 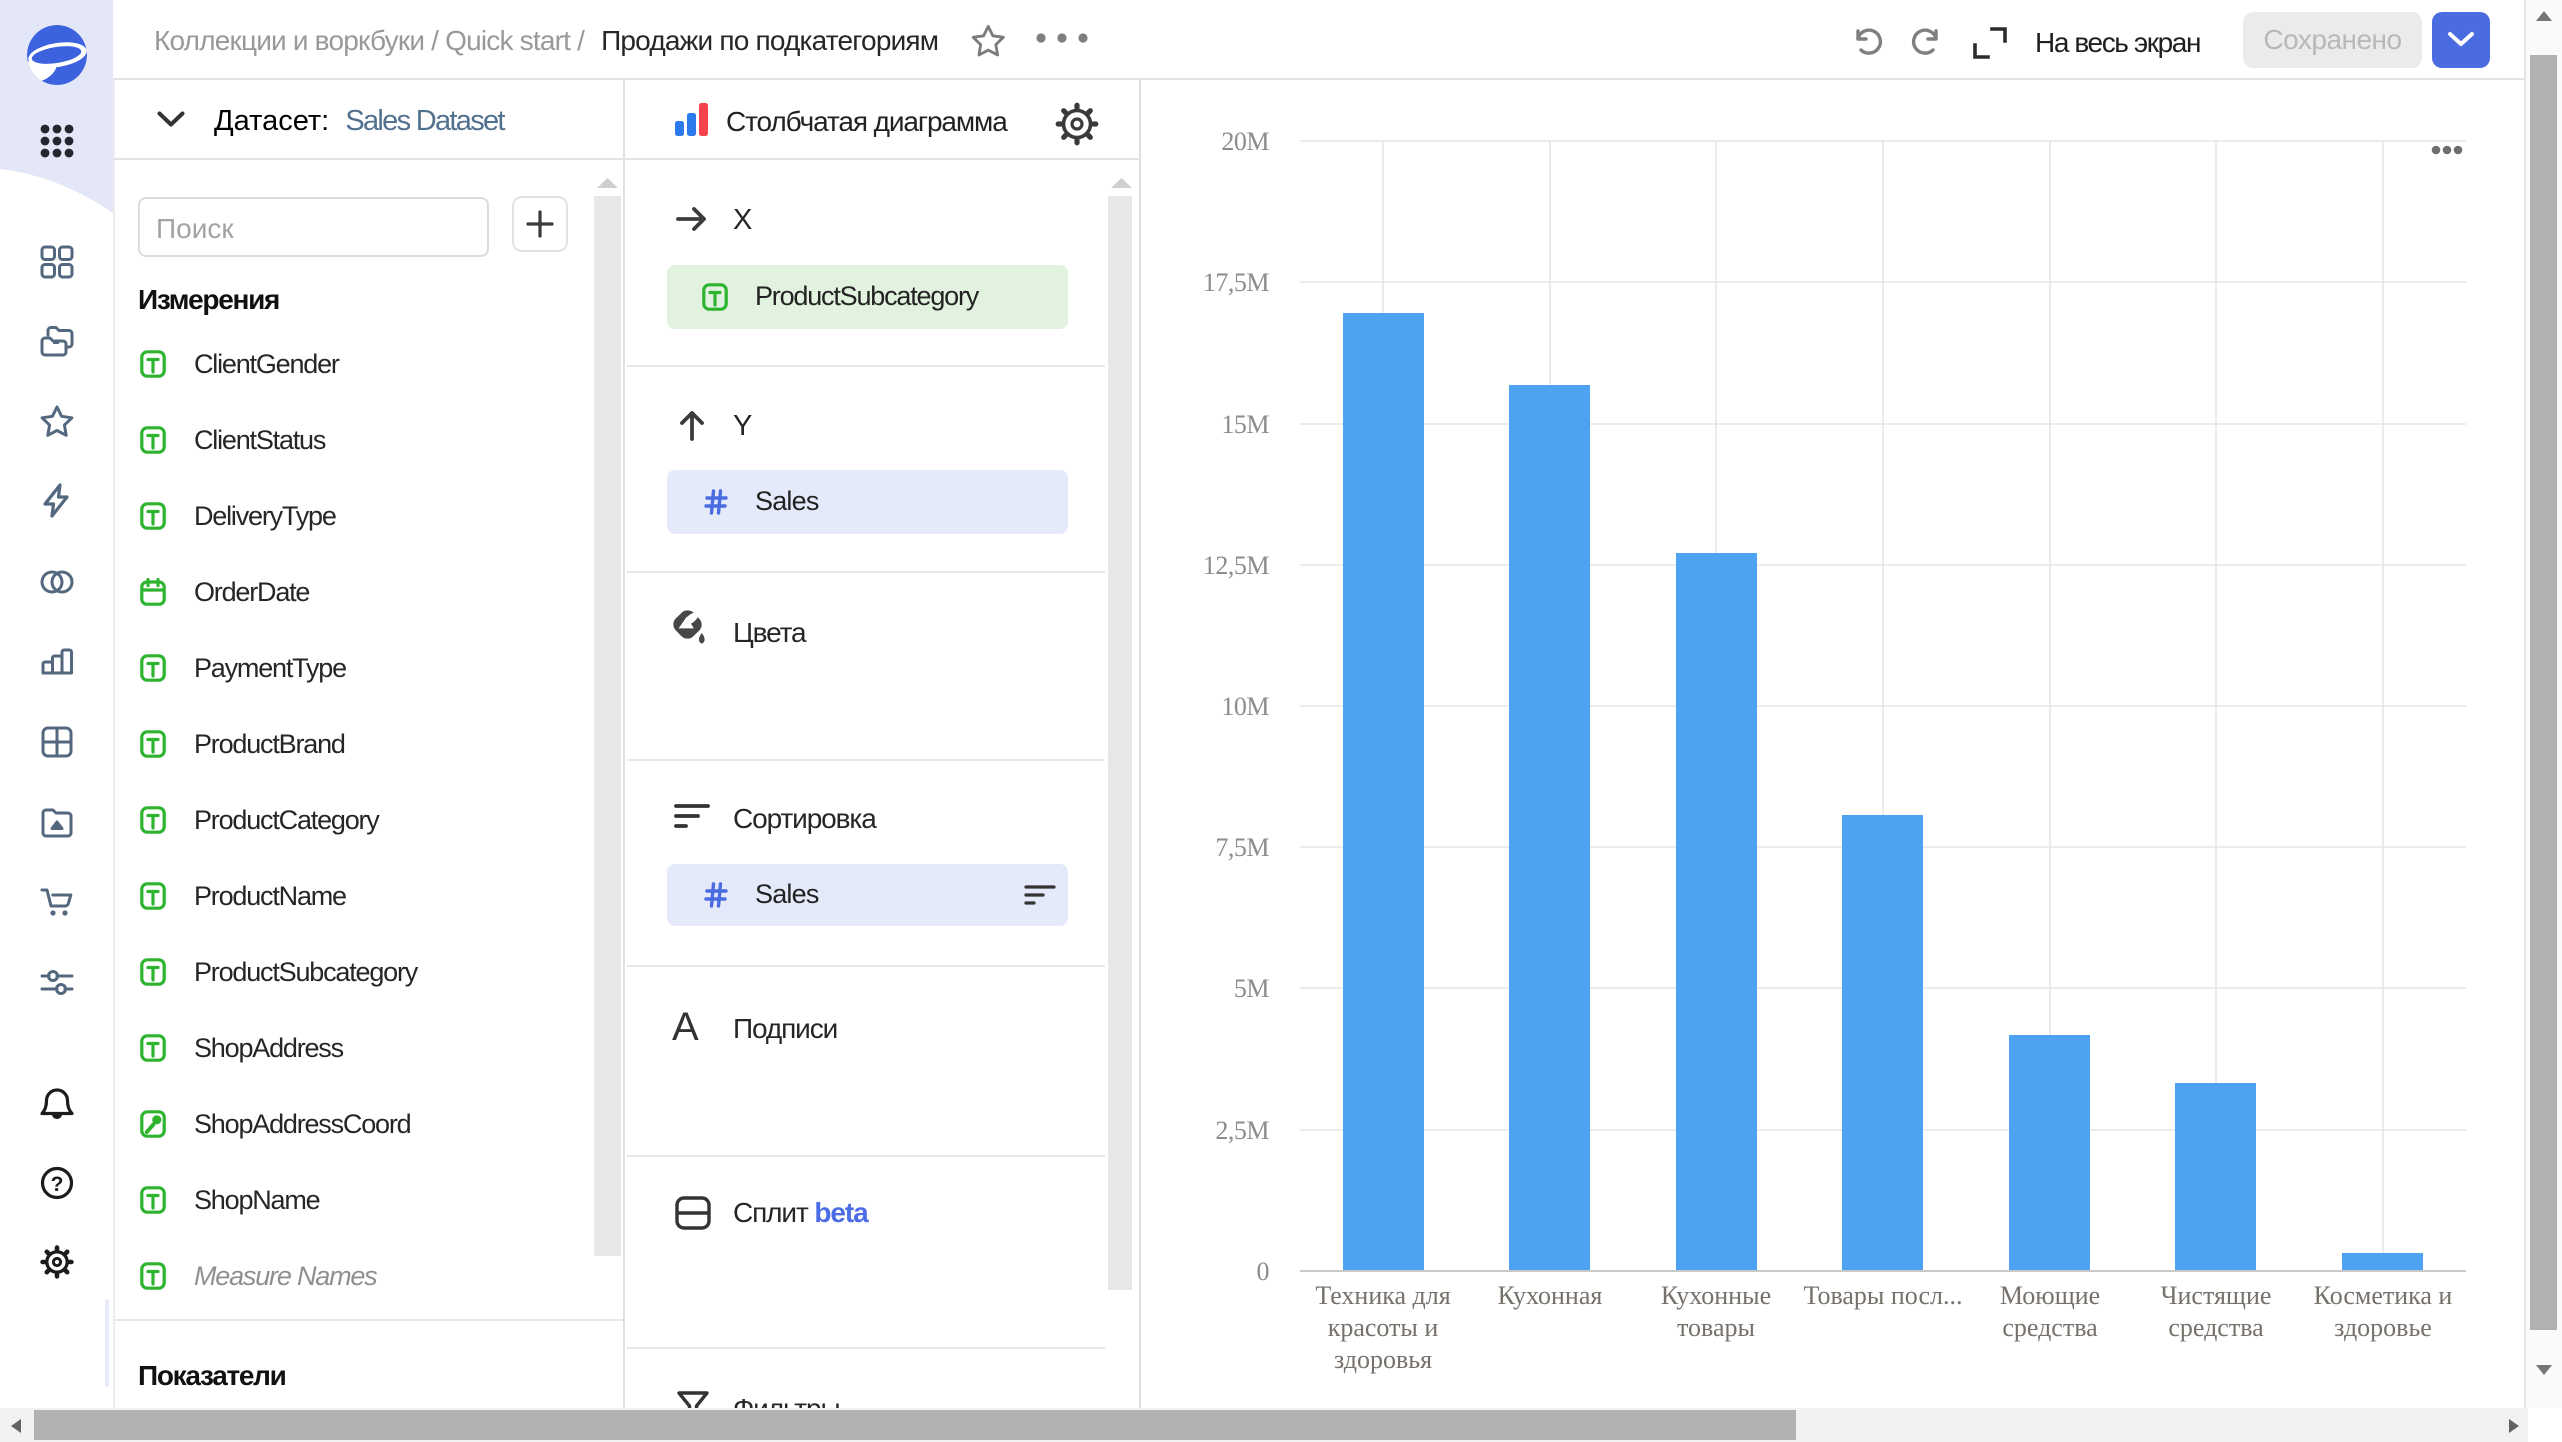 I want to click on svg-text: 15M, so click(x=1245, y=424).